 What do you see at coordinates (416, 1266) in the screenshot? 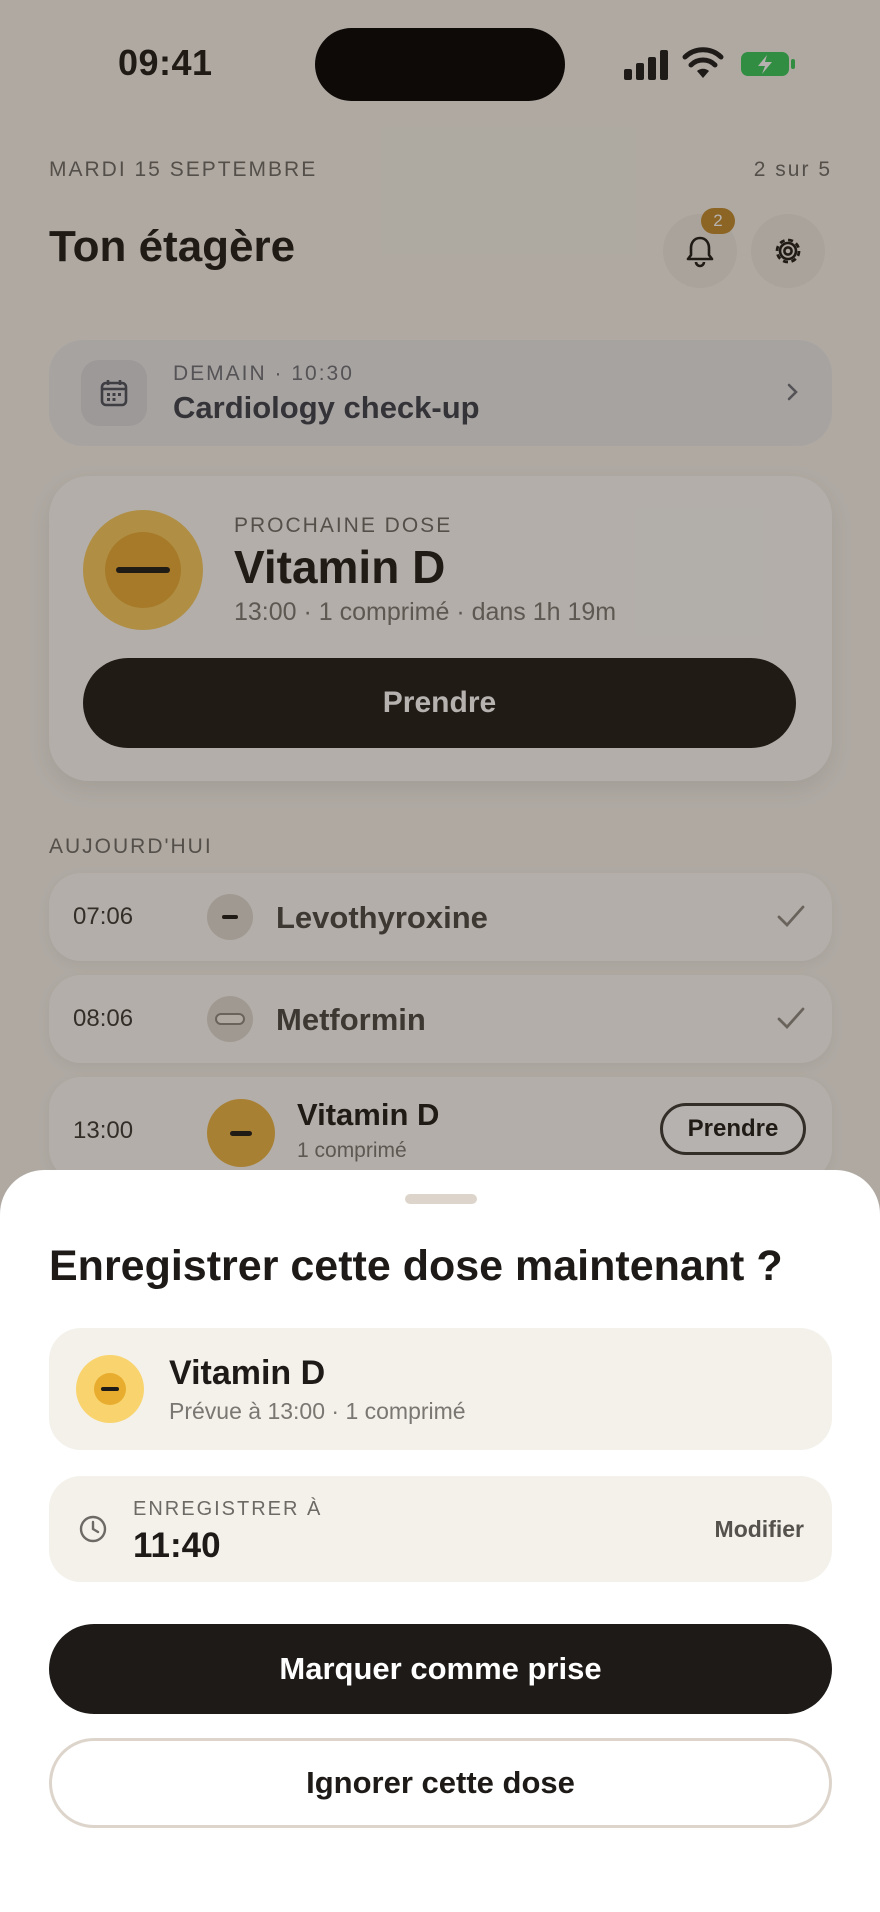
I see `sheet-title: Enregistrer cette dose maintenant ?` at bounding box center [416, 1266].